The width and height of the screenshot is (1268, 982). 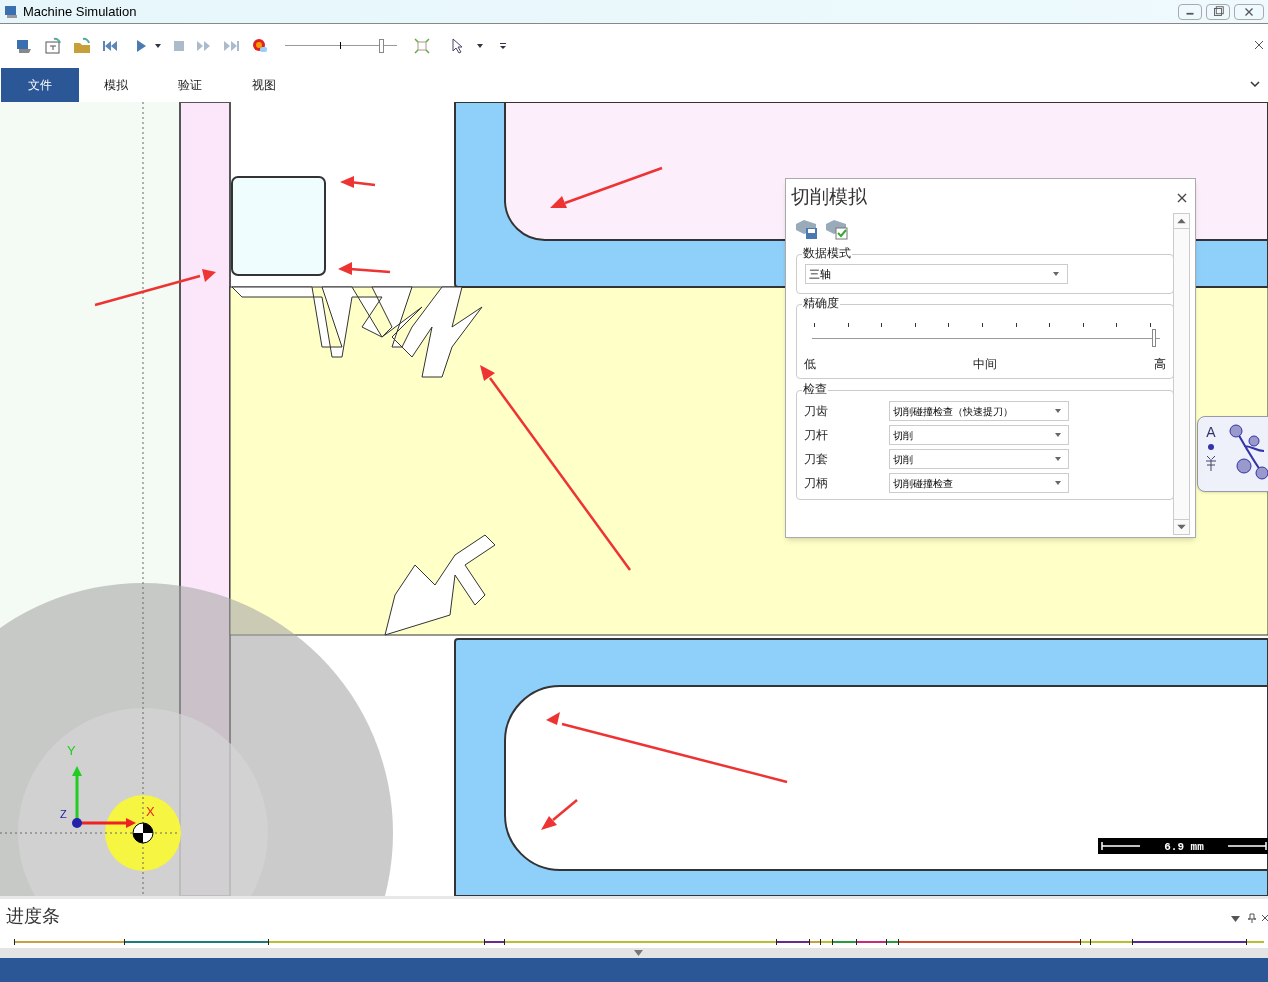 What do you see at coordinates (985, 364) in the screenshot?
I see `scale-label: 中间` at bounding box center [985, 364].